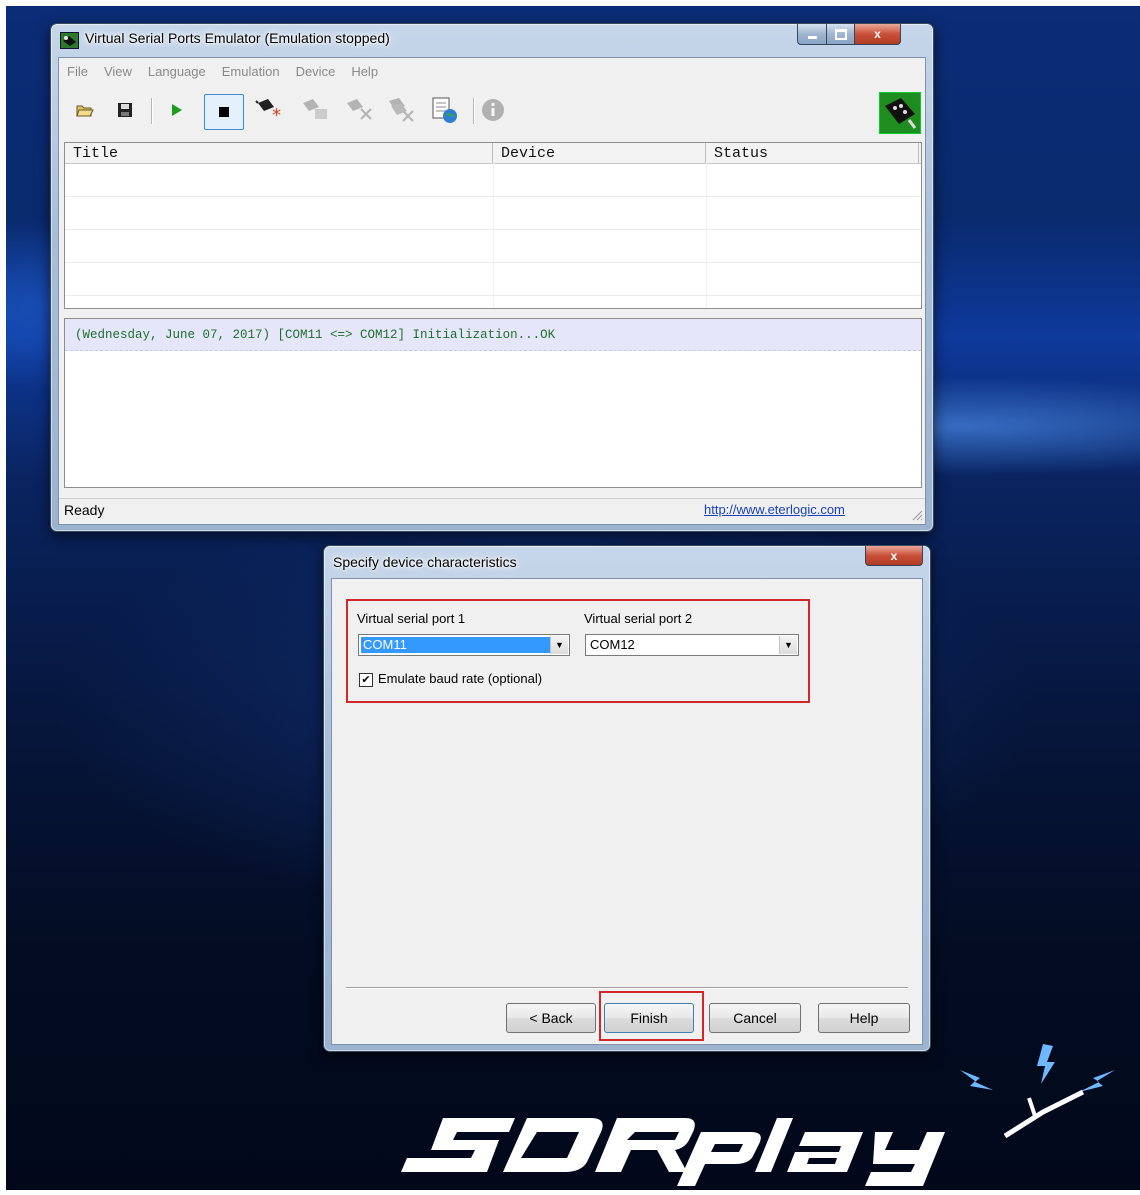  I want to click on open-folder-icon, so click(85, 111).